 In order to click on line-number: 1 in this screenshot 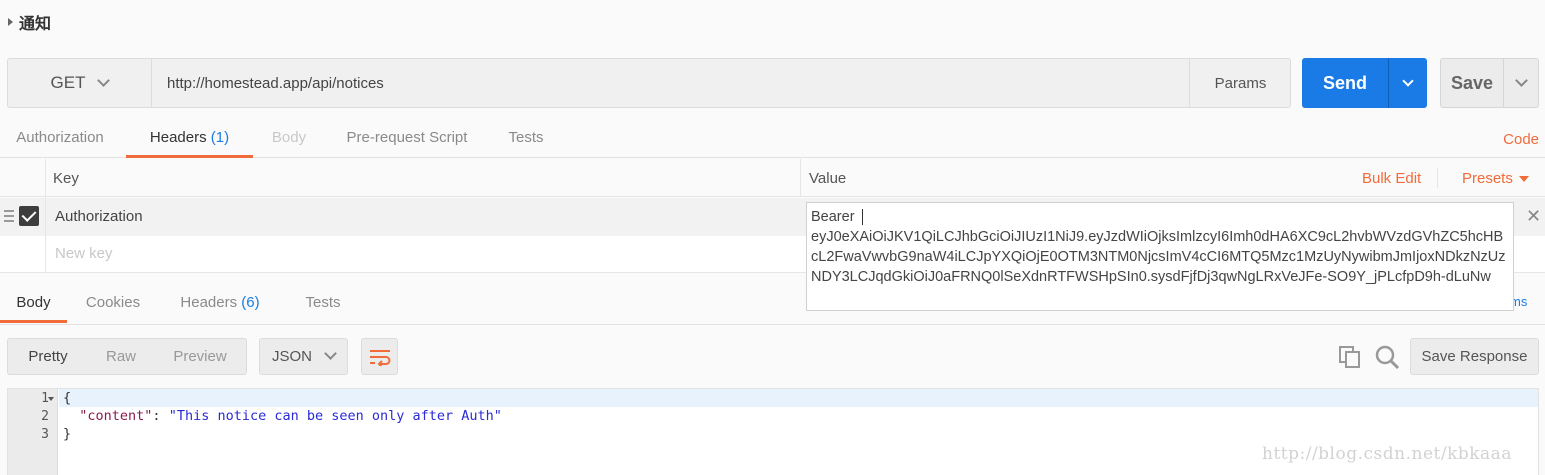, I will do `click(45, 398)`.